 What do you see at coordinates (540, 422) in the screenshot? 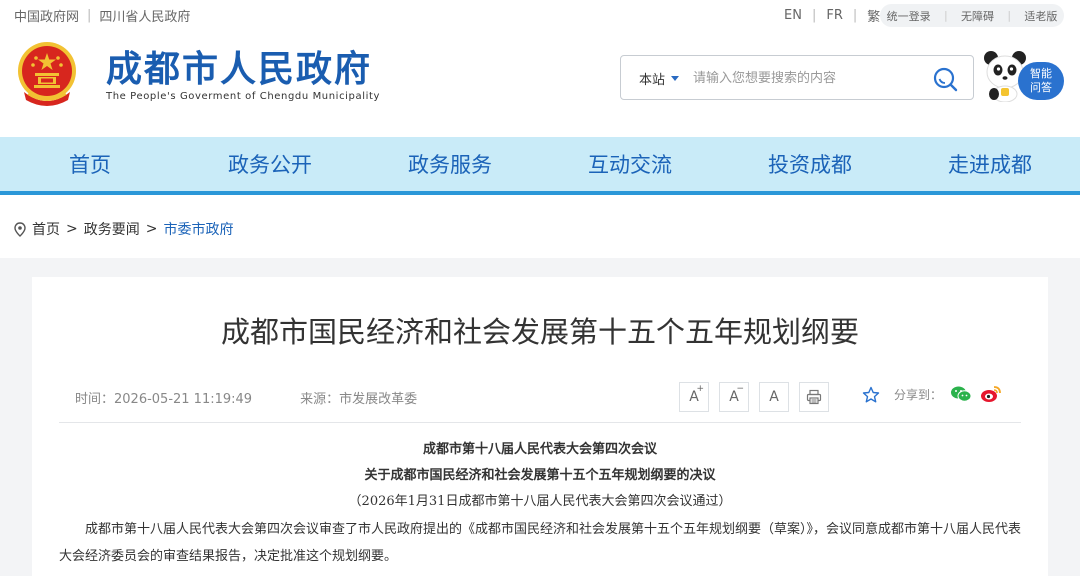
I see `divider` at bounding box center [540, 422].